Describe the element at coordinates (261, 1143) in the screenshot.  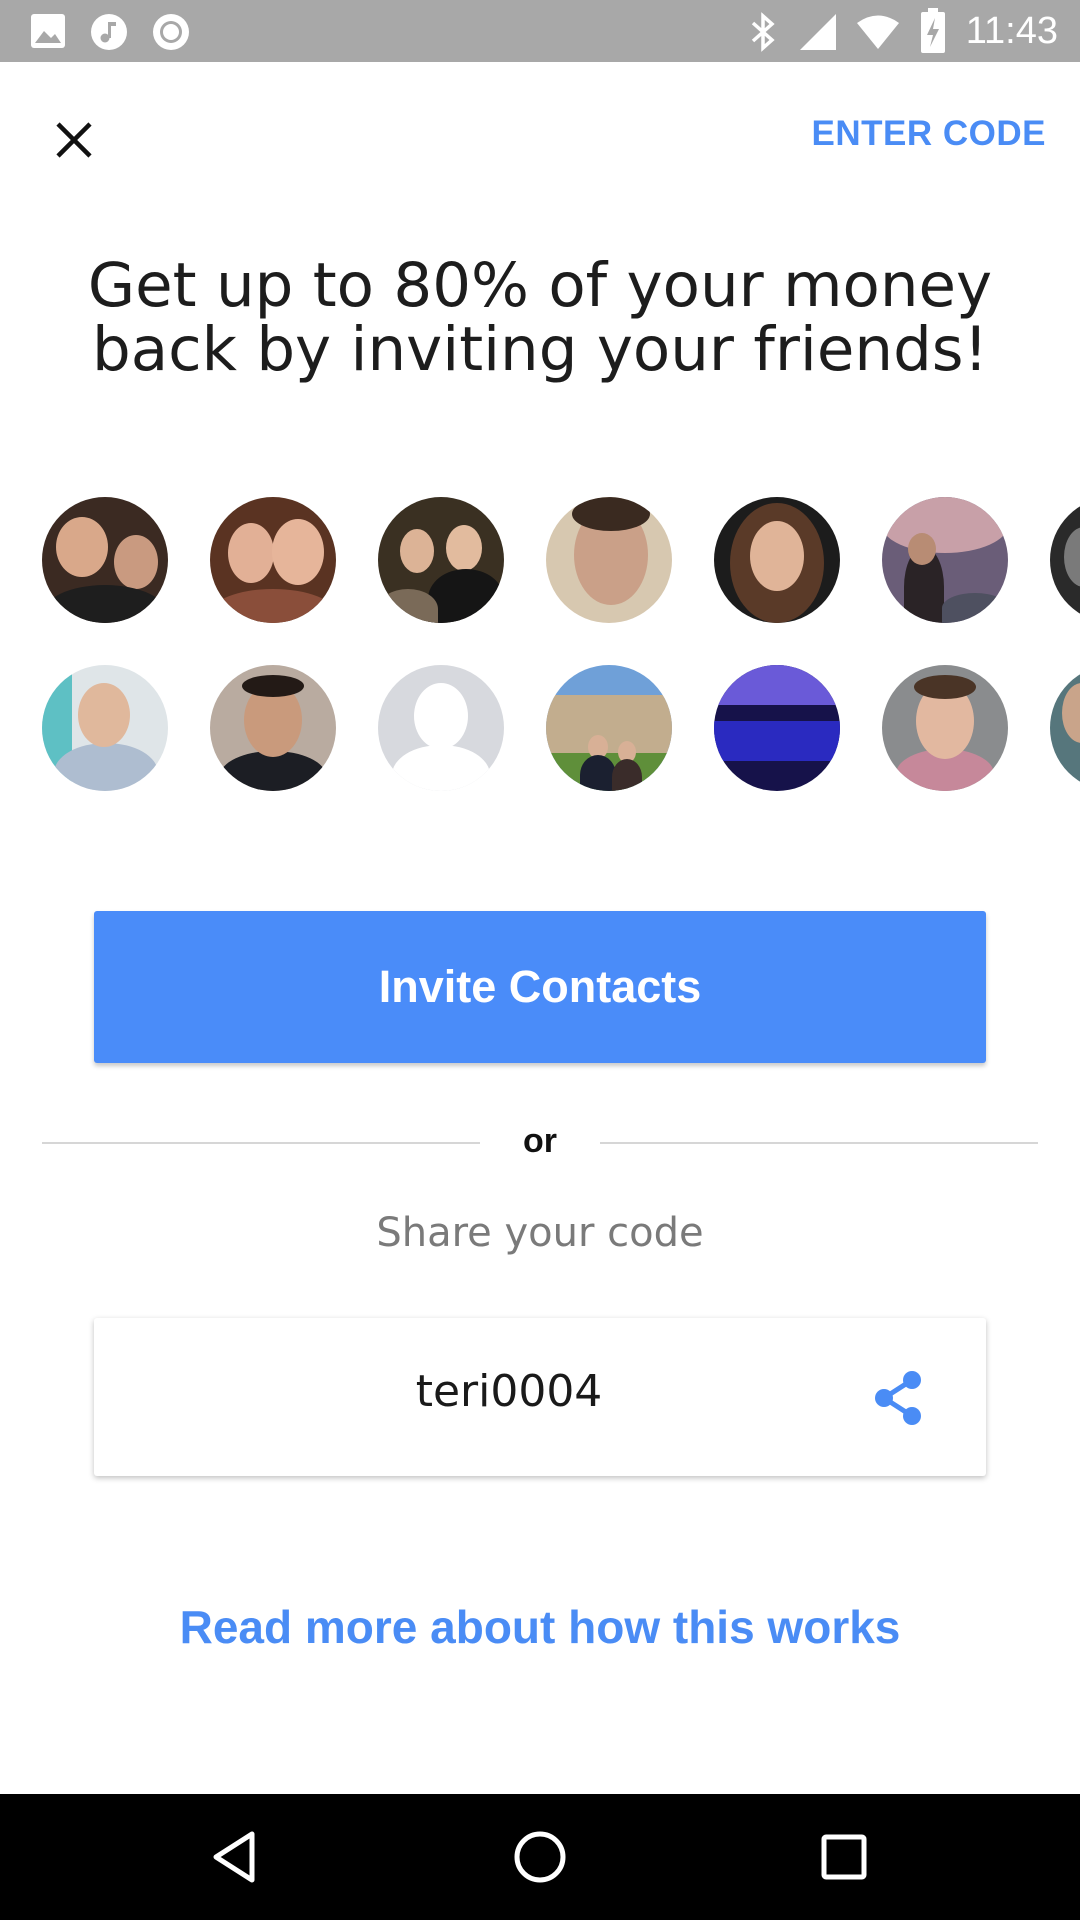
I see `divider-left` at that location.